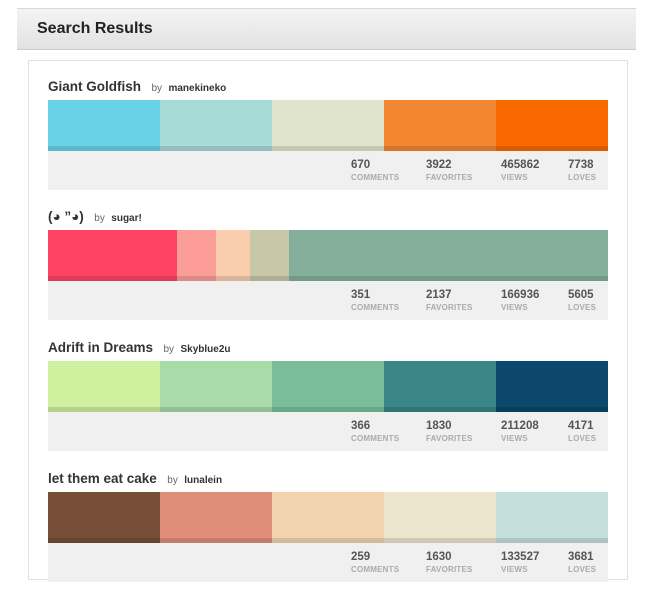 This screenshot has width=656, height=612. Describe the element at coordinates (375, 300) in the screenshot. I see `comments-stat: 351 COMMENTS` at that location.